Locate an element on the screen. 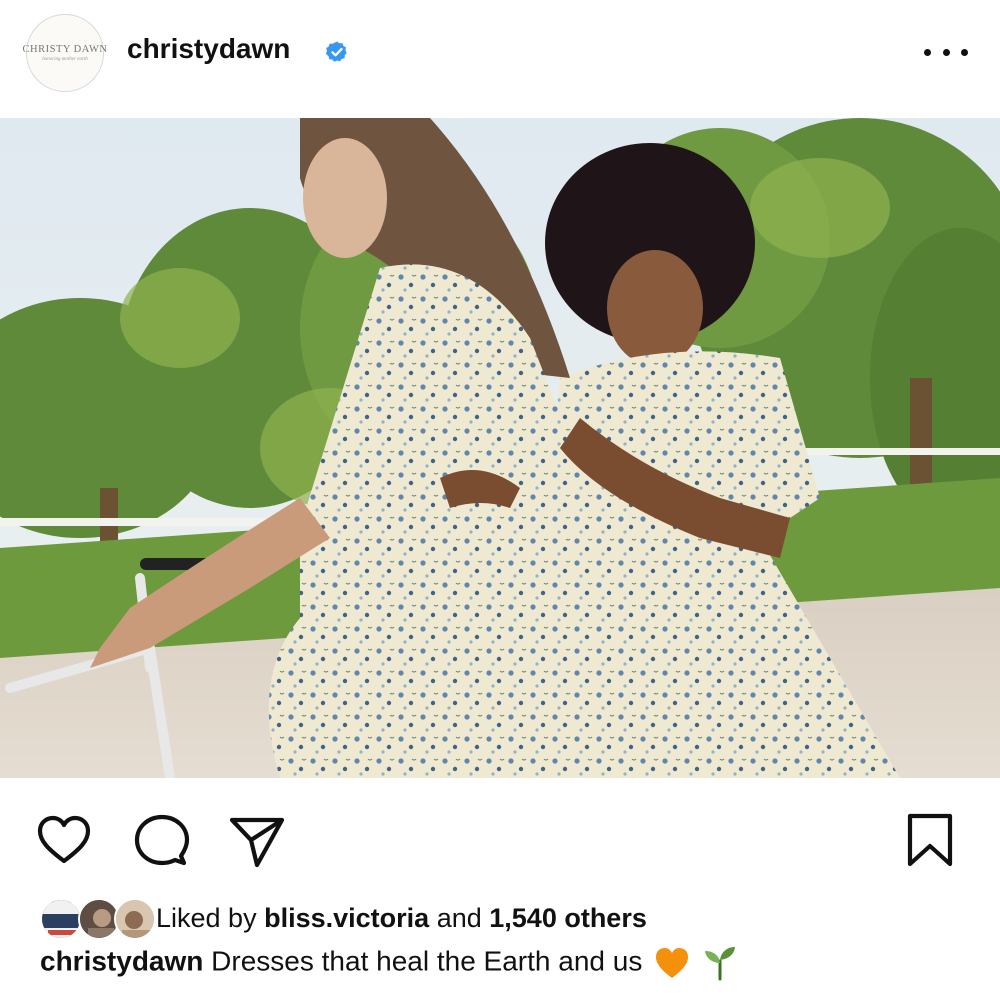 This screenshot has height=1000, width=1000. bookmark-icon is located at coordinates (930, 840).